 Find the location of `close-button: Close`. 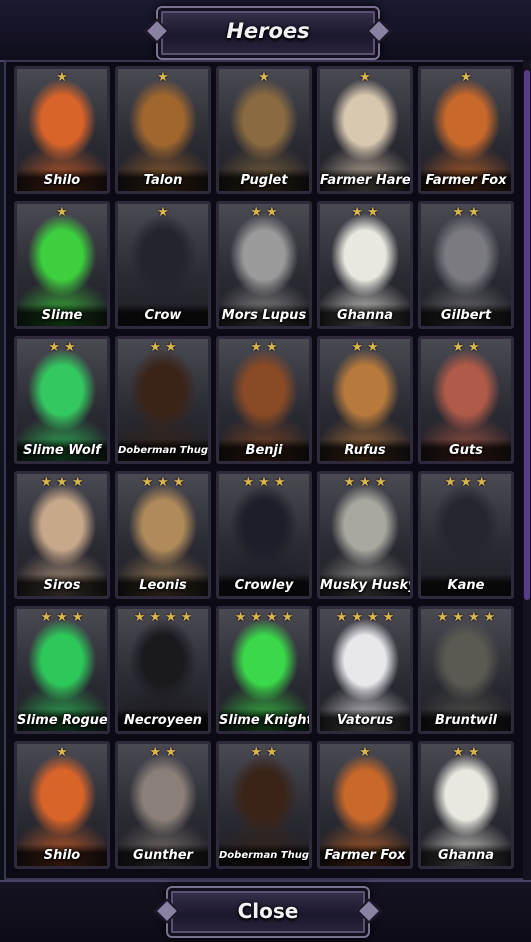

close-button: Close is located at coordinates (268, 912).